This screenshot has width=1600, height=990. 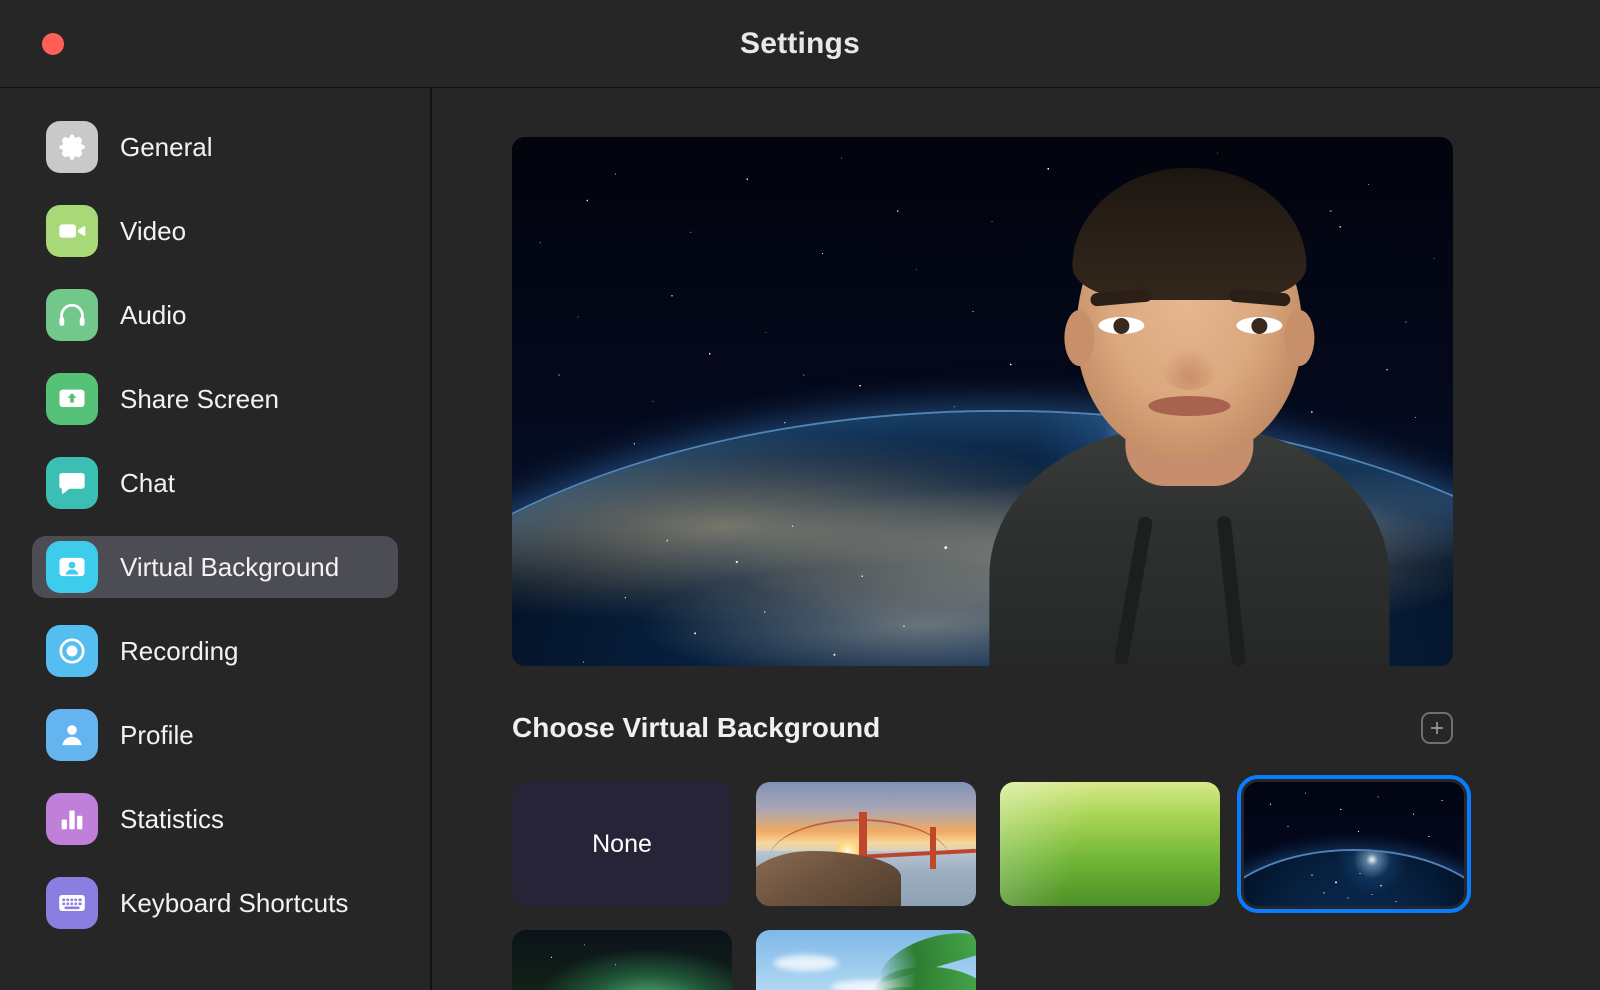 I want to click on sidebar-item-audio: Audio, so click(x=215, y=315).